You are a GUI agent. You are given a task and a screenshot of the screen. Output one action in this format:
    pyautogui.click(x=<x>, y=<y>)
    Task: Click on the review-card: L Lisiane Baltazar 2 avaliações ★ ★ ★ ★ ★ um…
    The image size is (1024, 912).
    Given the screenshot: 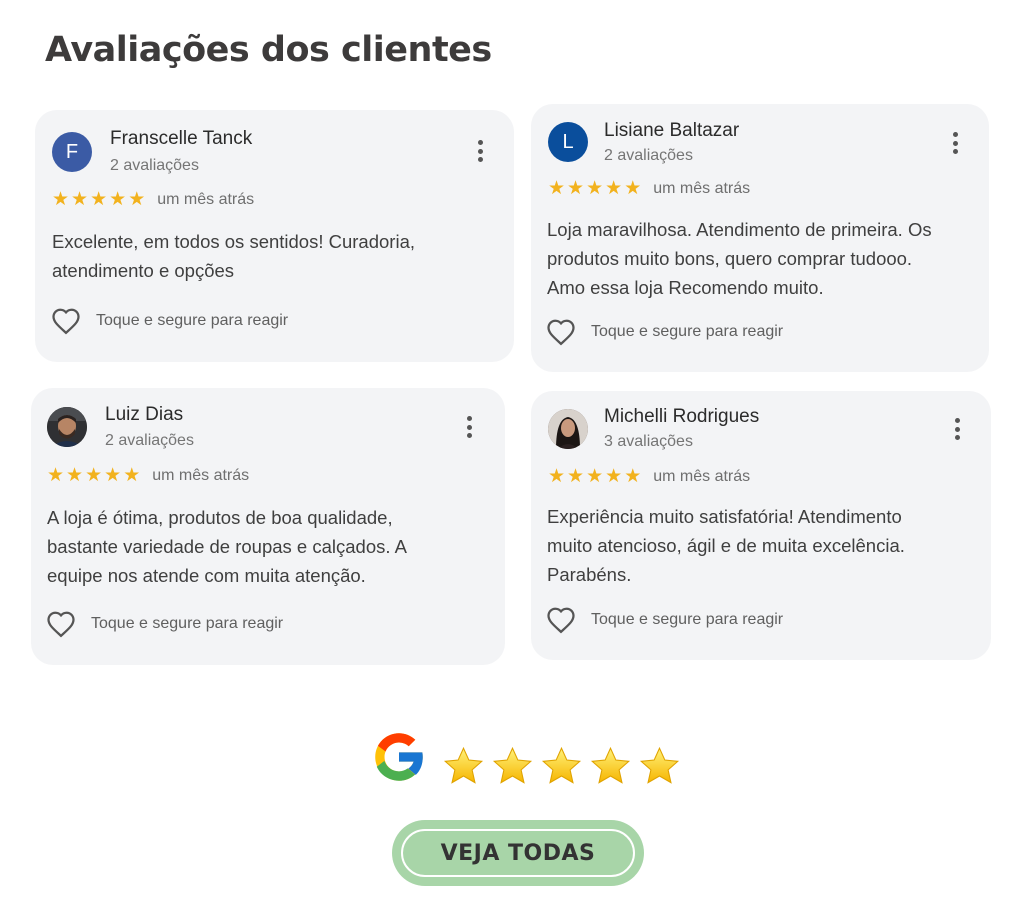 What is the action you would take?
    pyautogui.click(x=760, y=238)
    